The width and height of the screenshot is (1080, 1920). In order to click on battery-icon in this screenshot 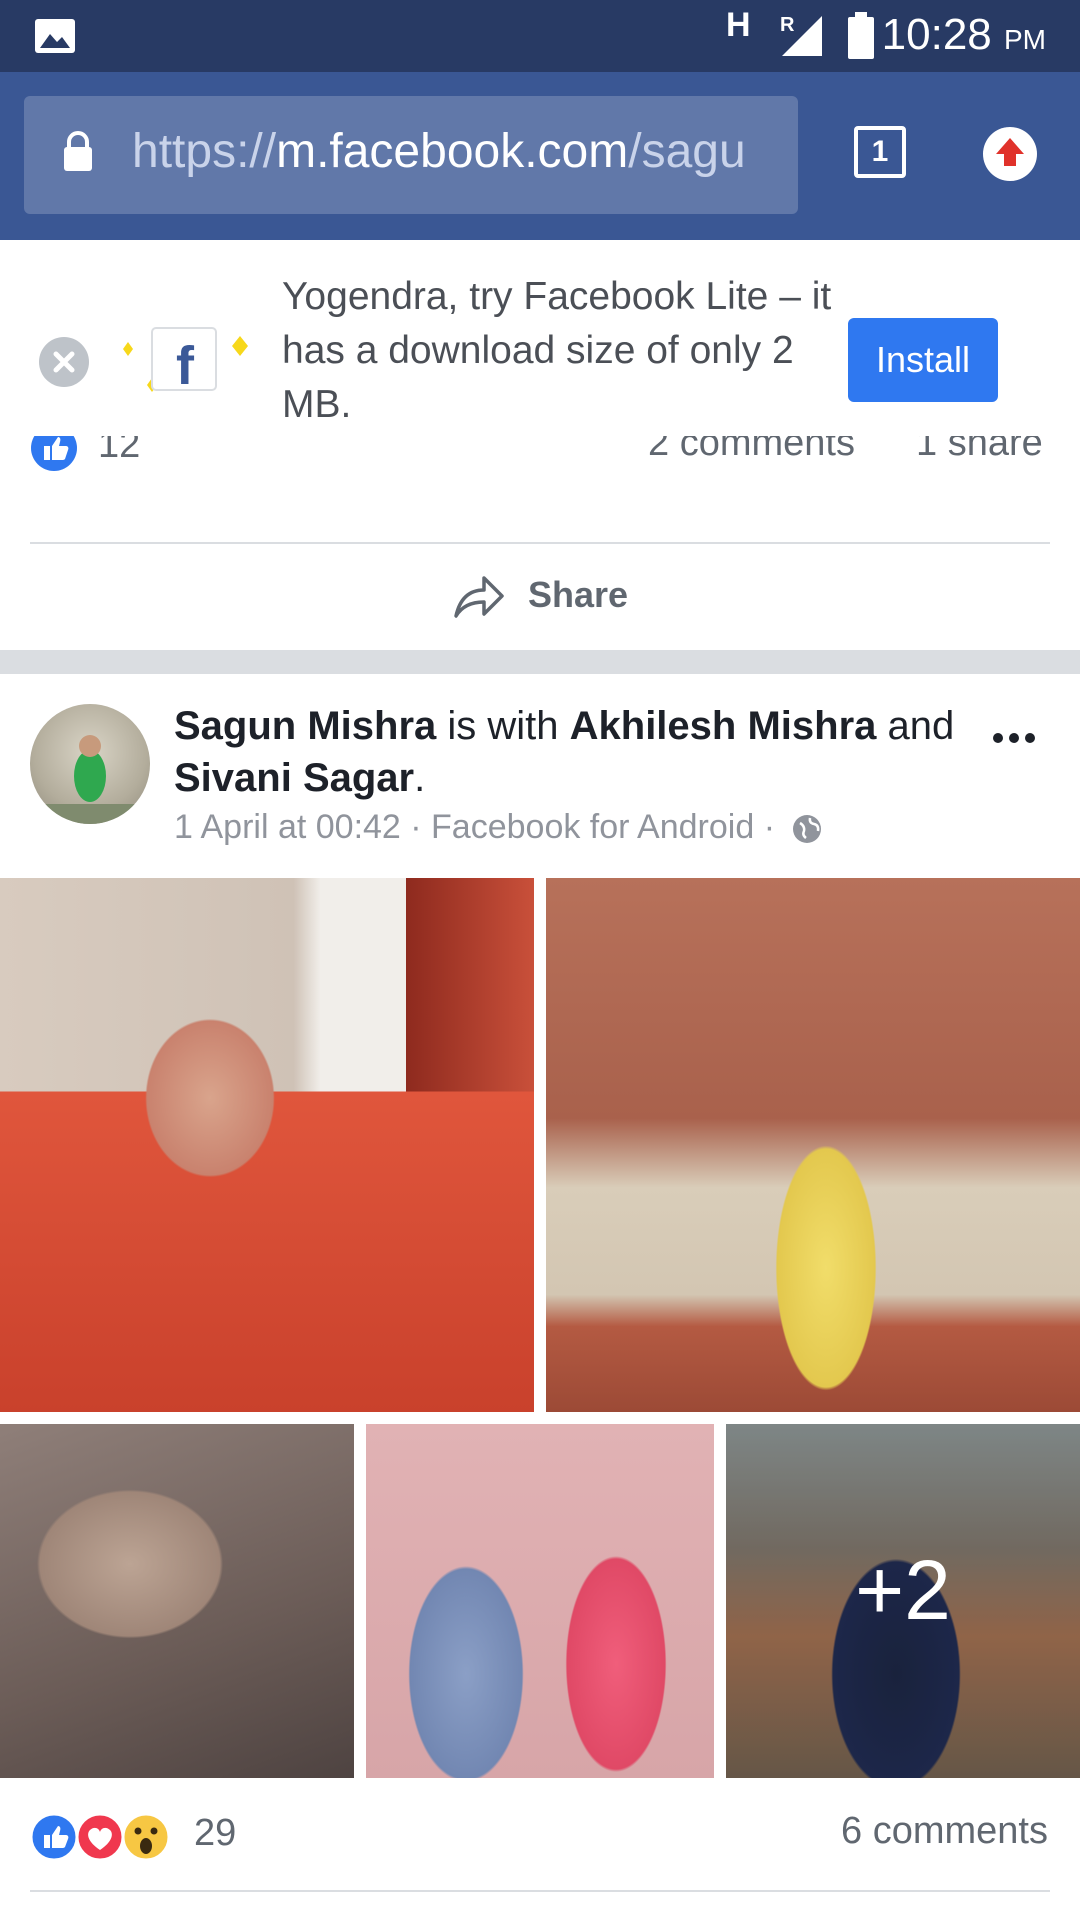, I will do `click(861, 35)`.